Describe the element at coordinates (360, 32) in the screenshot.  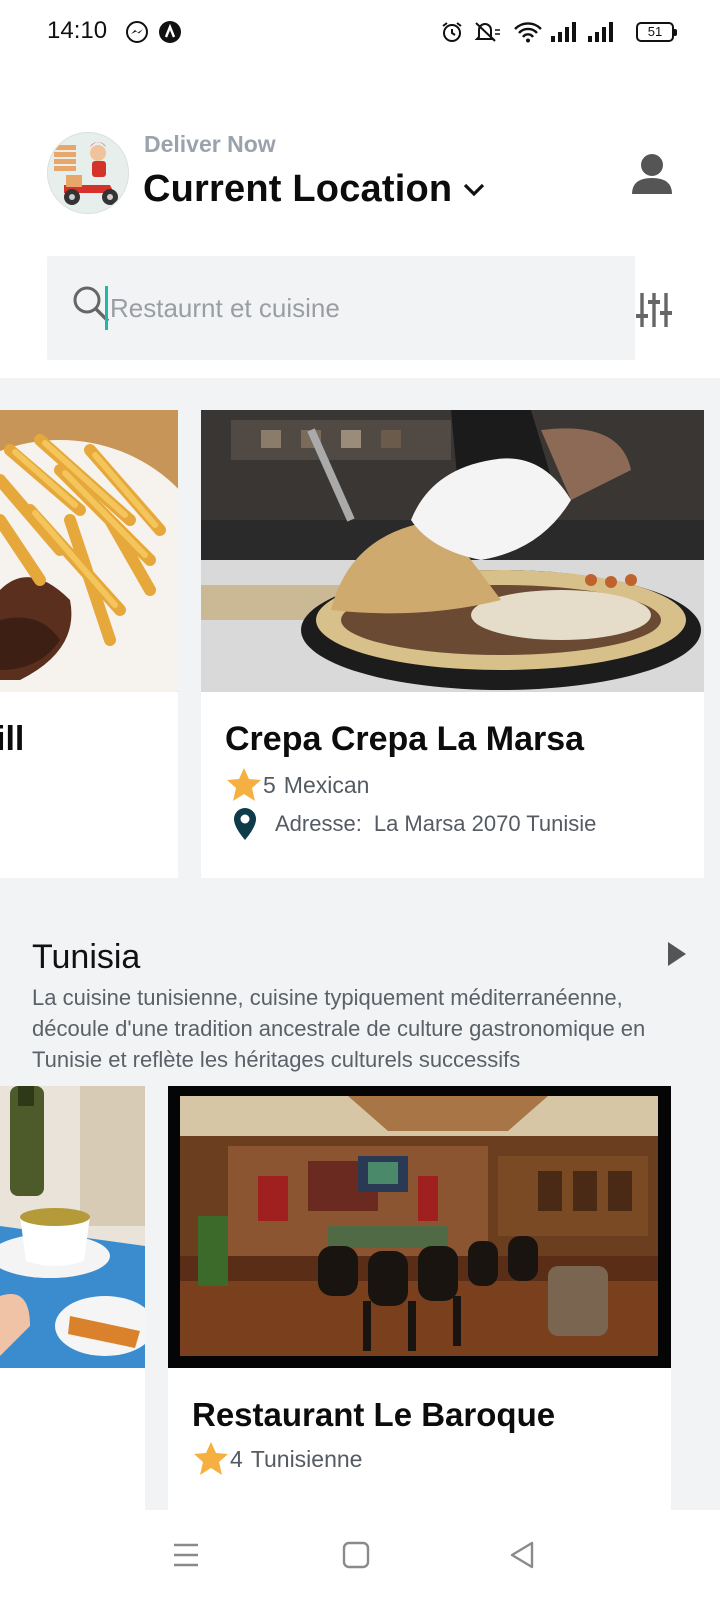
I see `status-bar: 14:10 51` at that location.